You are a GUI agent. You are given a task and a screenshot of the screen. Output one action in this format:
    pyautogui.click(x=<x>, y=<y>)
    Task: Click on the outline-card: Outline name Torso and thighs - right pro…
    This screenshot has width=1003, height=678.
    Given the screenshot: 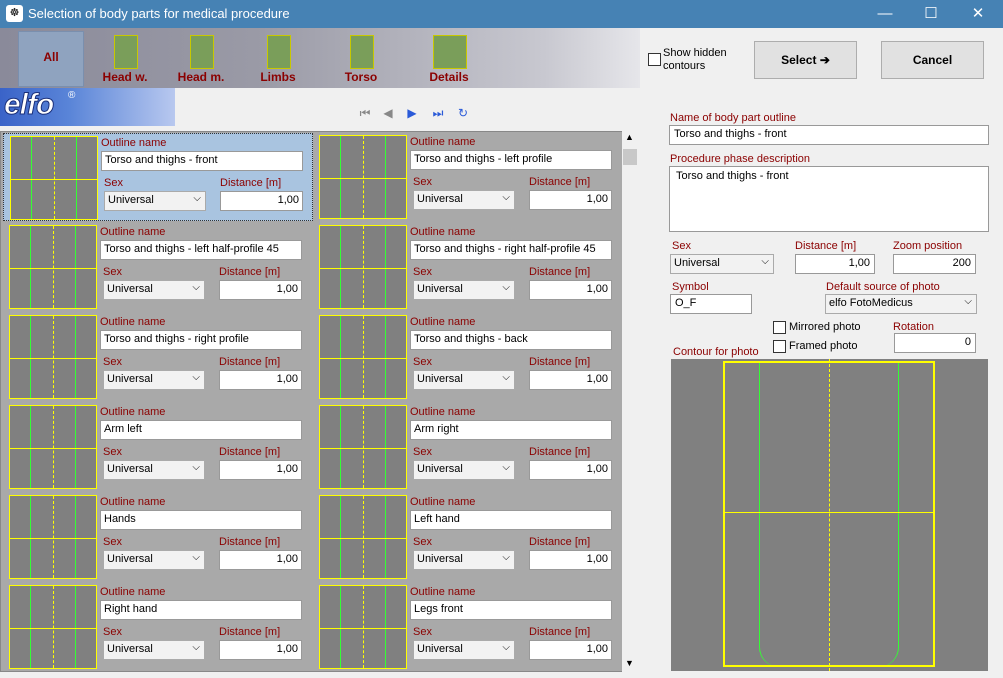 What is the action you would take?
    pyautogui.click(x=158, y=357)
    